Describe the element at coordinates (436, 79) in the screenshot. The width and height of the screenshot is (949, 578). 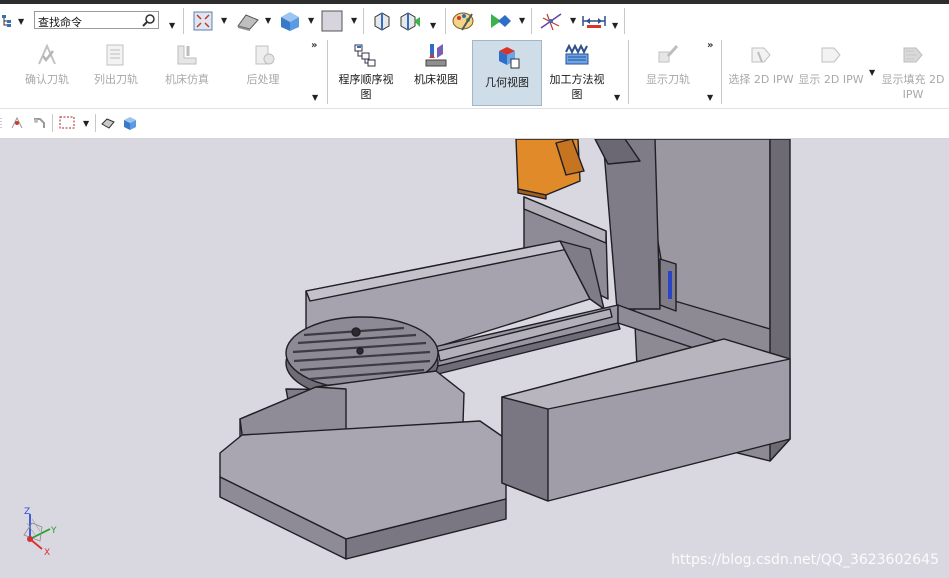
I see `machine-view-label: 机床视图` at that location.